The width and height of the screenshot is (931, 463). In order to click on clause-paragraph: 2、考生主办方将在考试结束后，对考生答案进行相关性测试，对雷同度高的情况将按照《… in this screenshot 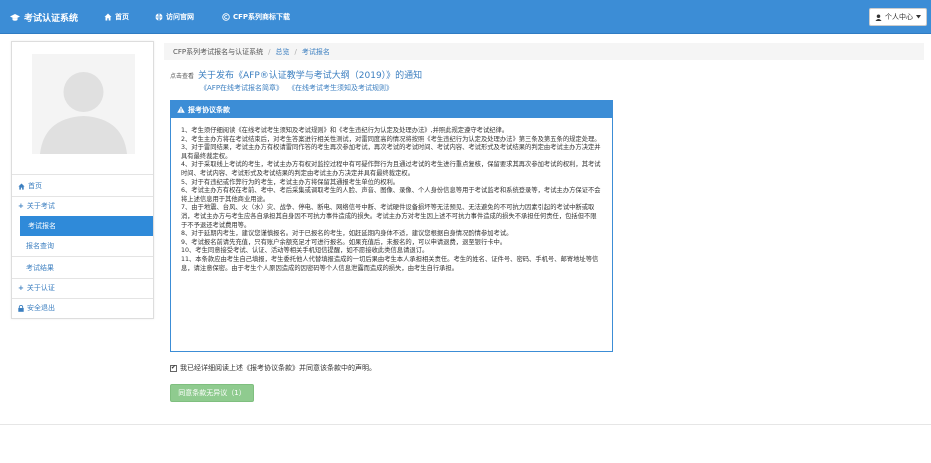, I will do `click(391, 139)`.